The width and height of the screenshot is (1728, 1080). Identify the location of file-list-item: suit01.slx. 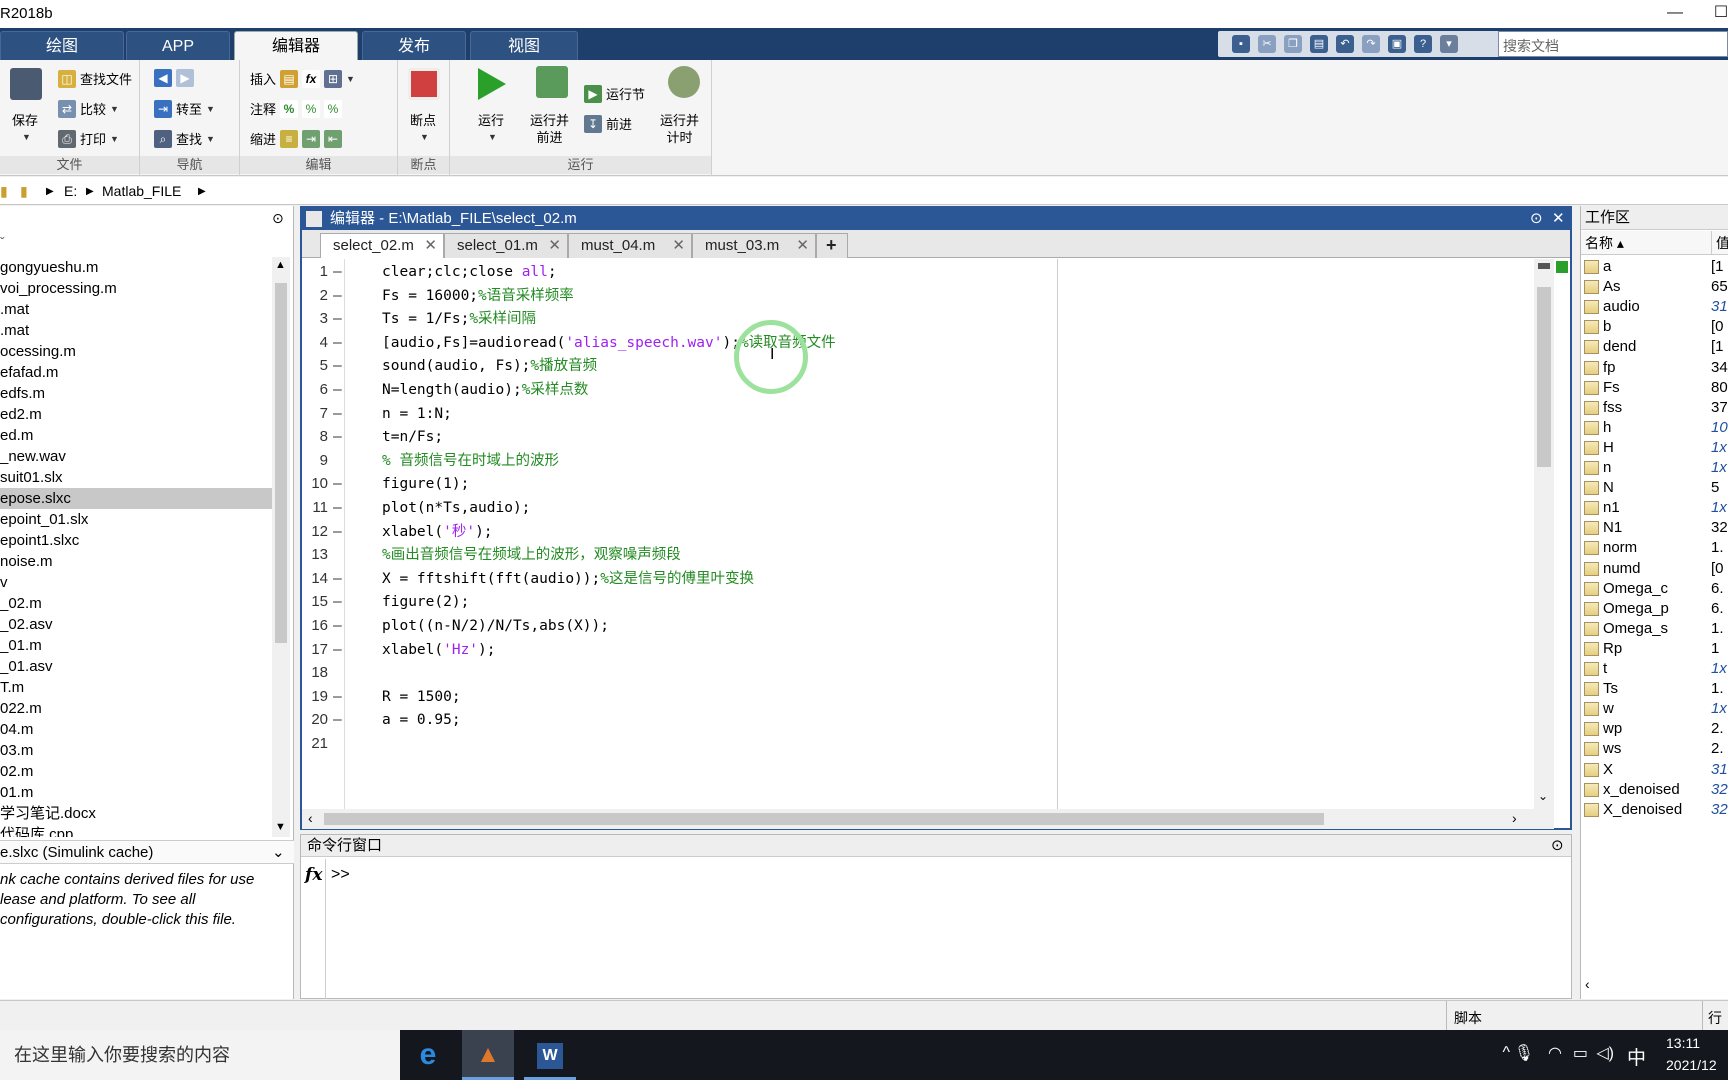
(136, 477).